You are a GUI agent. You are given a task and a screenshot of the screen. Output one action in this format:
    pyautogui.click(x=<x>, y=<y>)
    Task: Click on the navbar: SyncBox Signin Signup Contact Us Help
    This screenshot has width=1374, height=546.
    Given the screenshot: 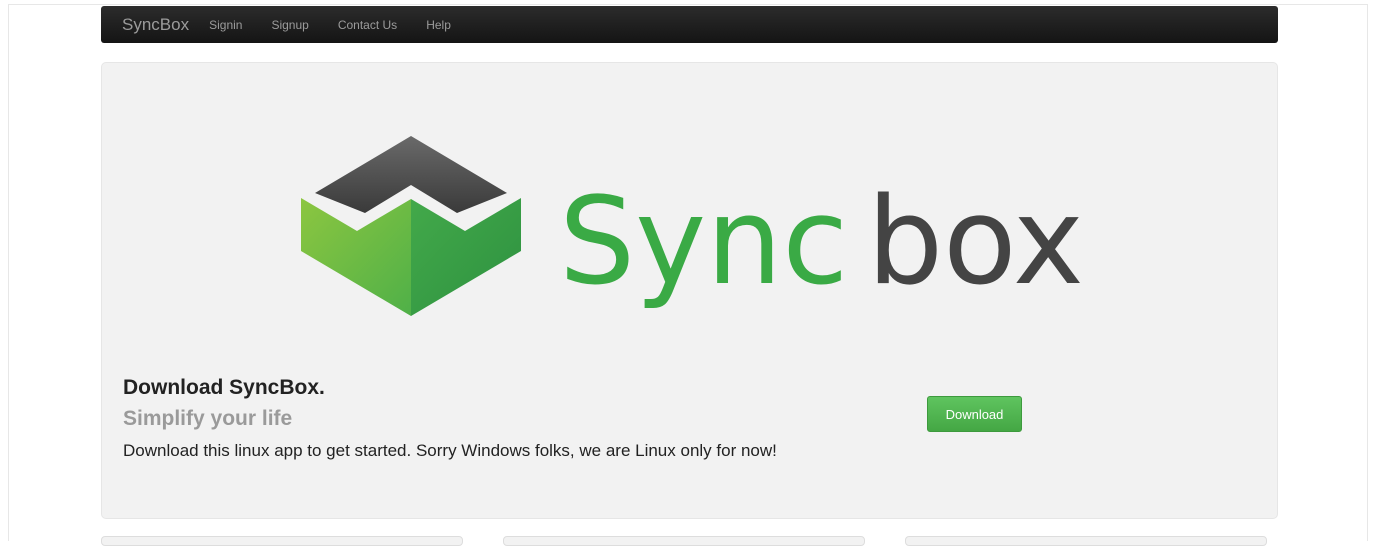 What is the action you would take?
    pyautogui.click(x=689, y=24)
    